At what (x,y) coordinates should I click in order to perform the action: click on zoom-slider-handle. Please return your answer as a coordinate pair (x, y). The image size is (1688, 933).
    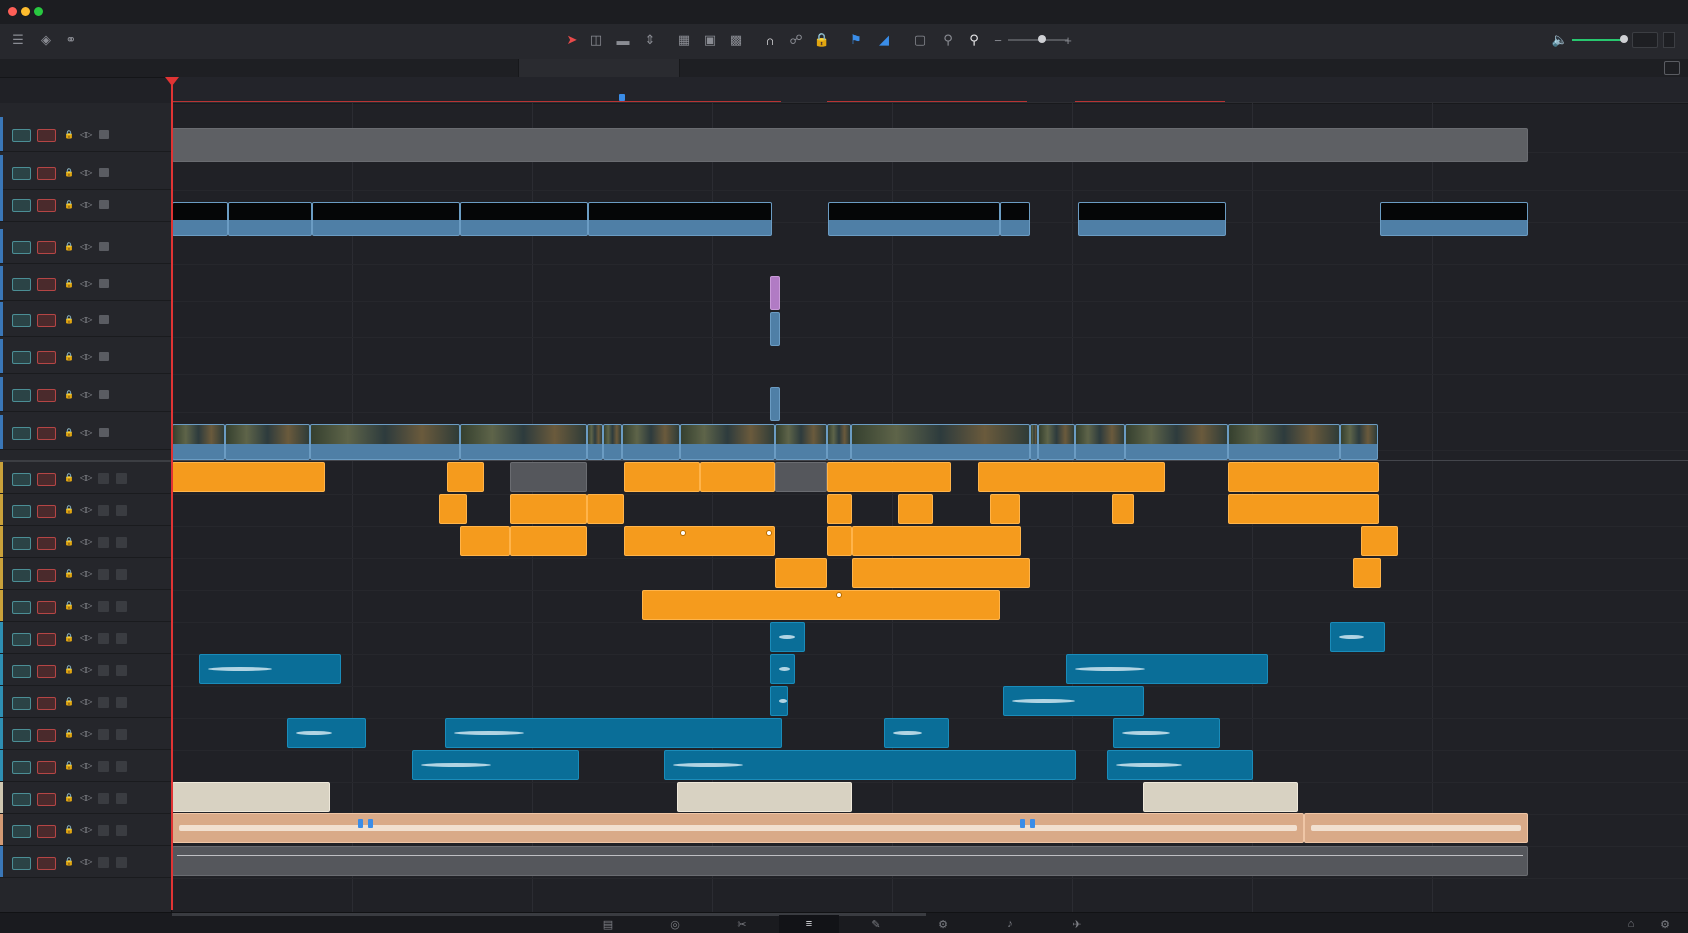
    Looking at the image, I should click on (1042, 39).